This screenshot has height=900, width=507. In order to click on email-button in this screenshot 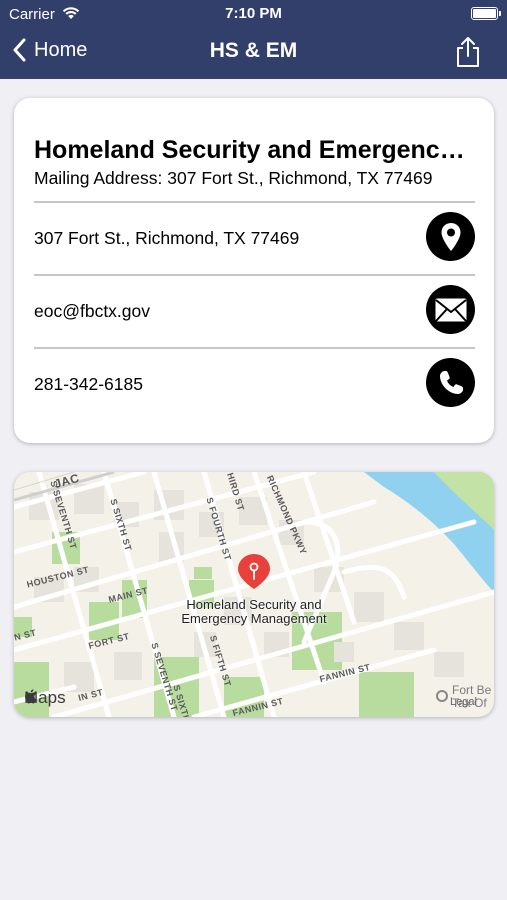, I will do `click(450, 309)`.